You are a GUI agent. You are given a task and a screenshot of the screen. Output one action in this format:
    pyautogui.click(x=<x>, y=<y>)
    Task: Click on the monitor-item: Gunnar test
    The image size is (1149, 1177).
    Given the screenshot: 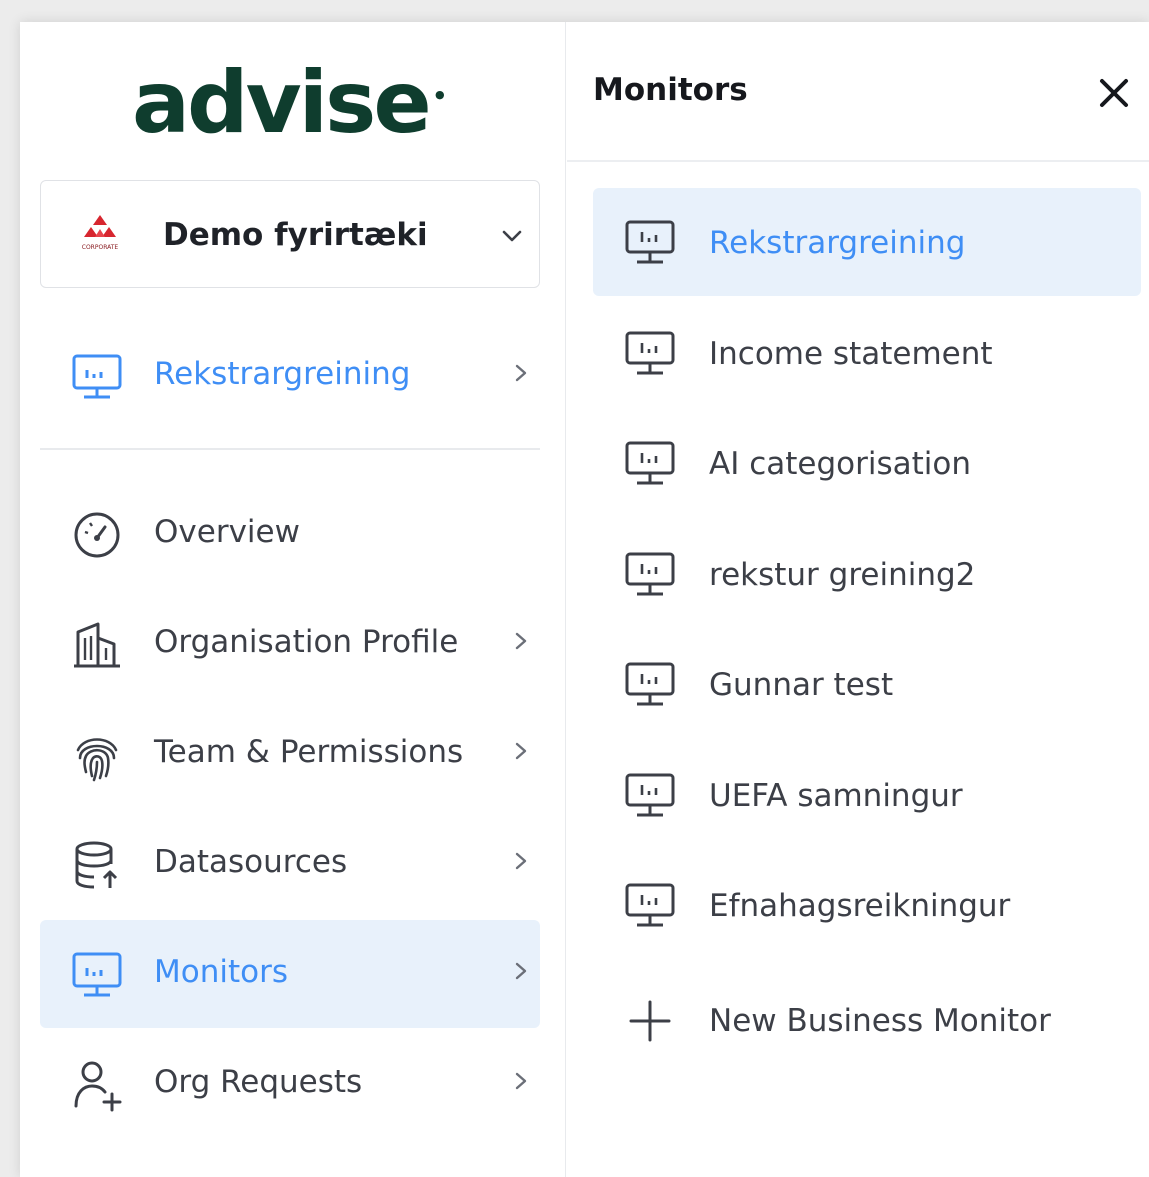 What is the action you would take?
    pyautogui.click(x=867, y=684)
    